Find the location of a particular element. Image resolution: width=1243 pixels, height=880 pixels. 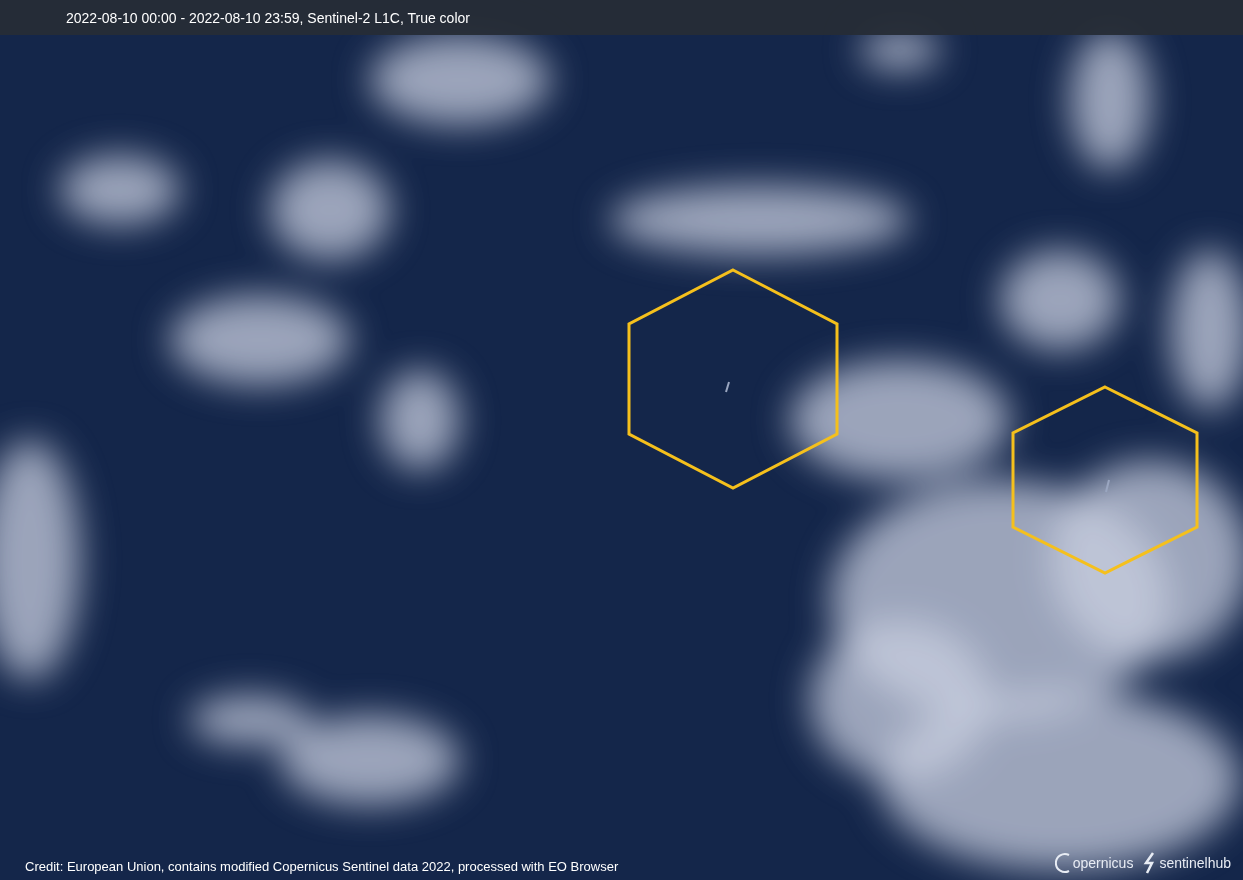

c-ring-icon is located at coordinates (1062, 863).